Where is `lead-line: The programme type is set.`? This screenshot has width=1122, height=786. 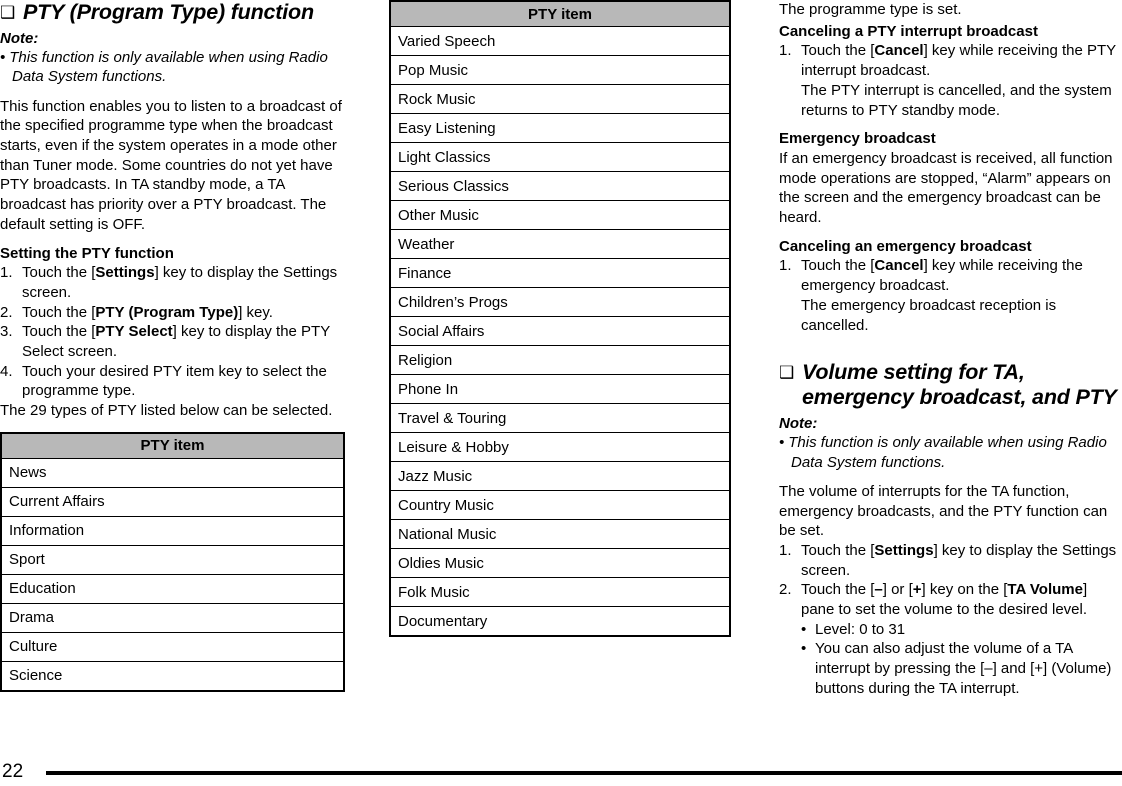 lead-line: The programme type is set. is located at coordinates (870, 9).